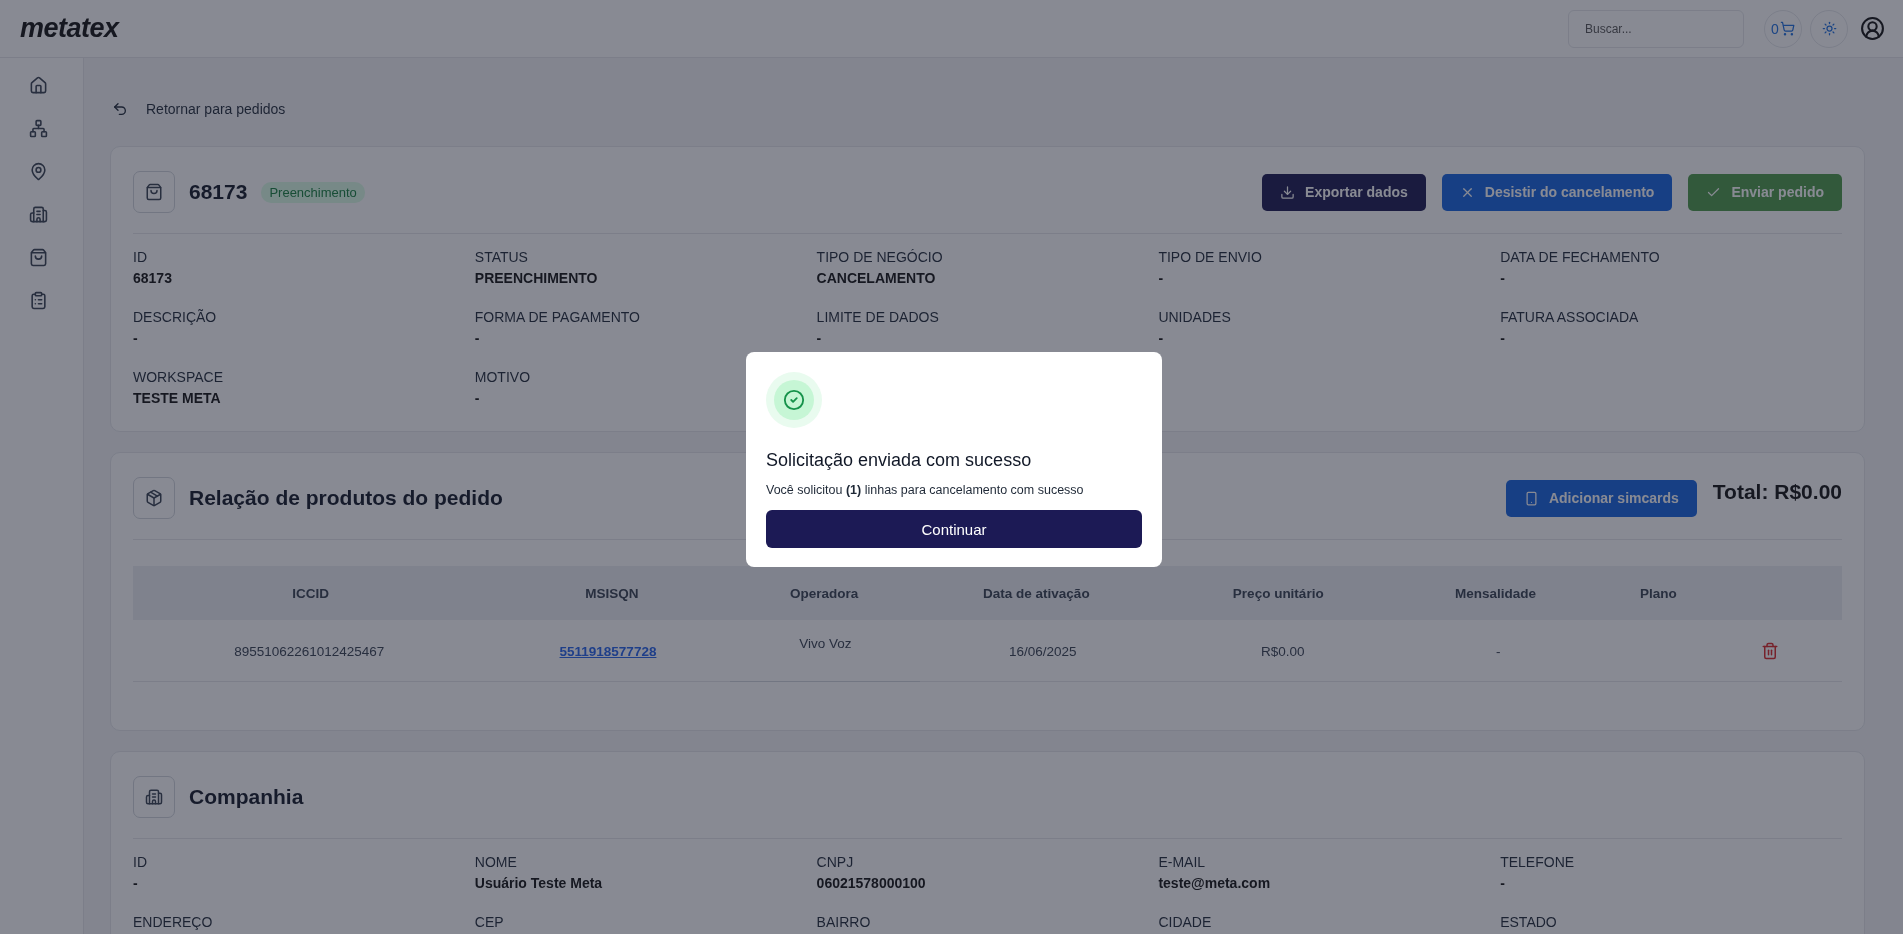 This screenshot has height=934, width=1903. Describe the element at coordinates (313, 192) in the screenshot. I see `status-badge: Preenchimento` at that location.